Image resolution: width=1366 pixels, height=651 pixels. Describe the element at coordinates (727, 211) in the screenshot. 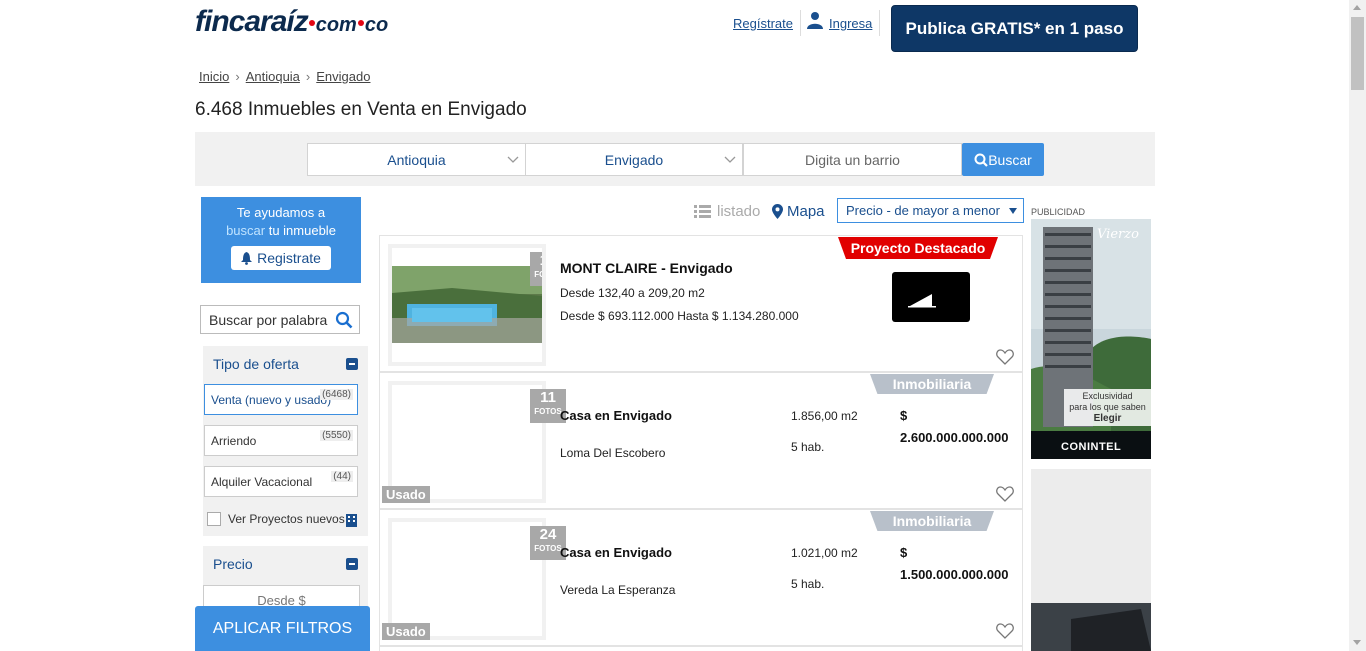

I see `list-view-toggle: listado` at that location.